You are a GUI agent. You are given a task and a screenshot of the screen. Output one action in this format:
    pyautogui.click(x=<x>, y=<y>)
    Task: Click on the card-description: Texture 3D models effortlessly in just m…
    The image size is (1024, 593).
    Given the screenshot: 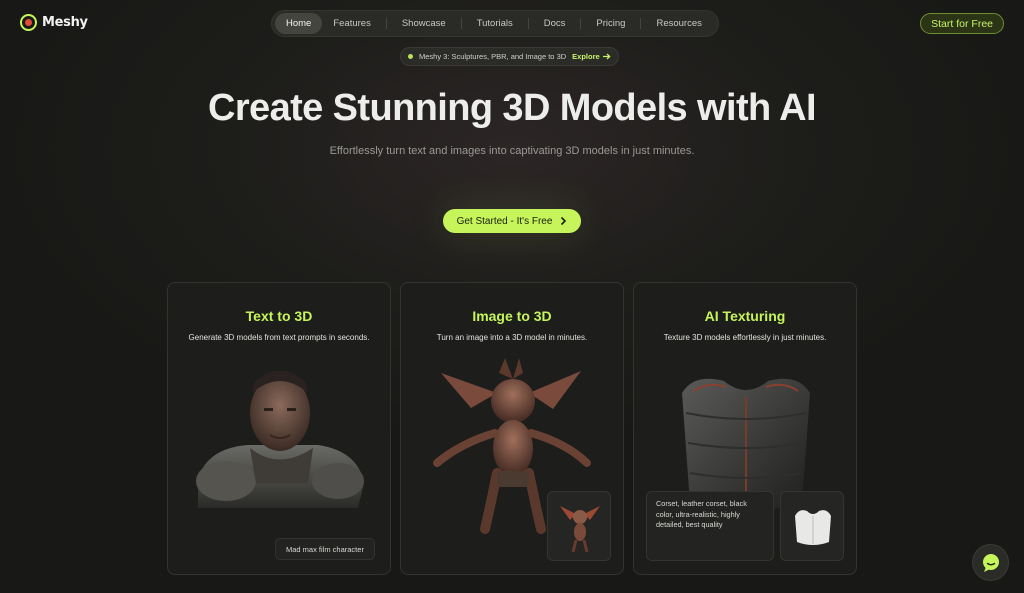 What is the action you would take?
    pyautogui.click(x=745, y=337)
    